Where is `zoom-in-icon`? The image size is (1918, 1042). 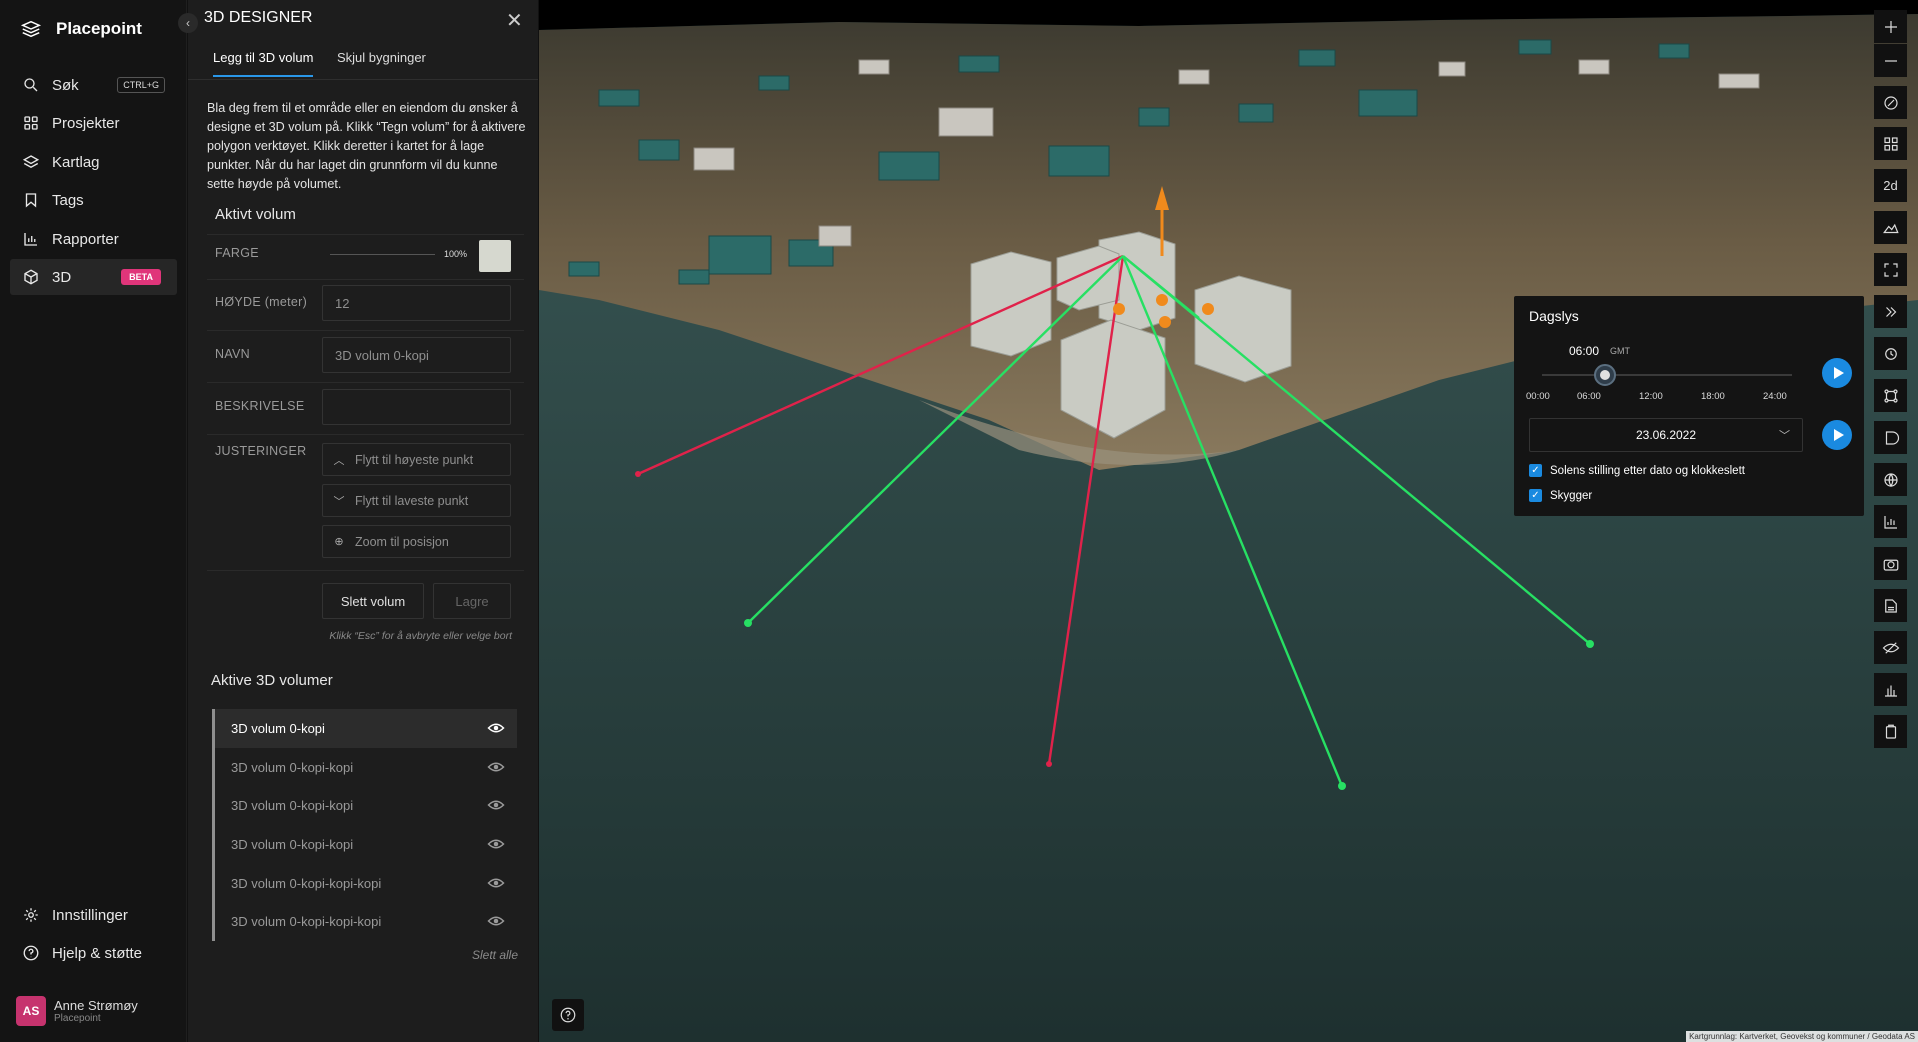
zoom-in-icon is located at coordinates (1890, 26).